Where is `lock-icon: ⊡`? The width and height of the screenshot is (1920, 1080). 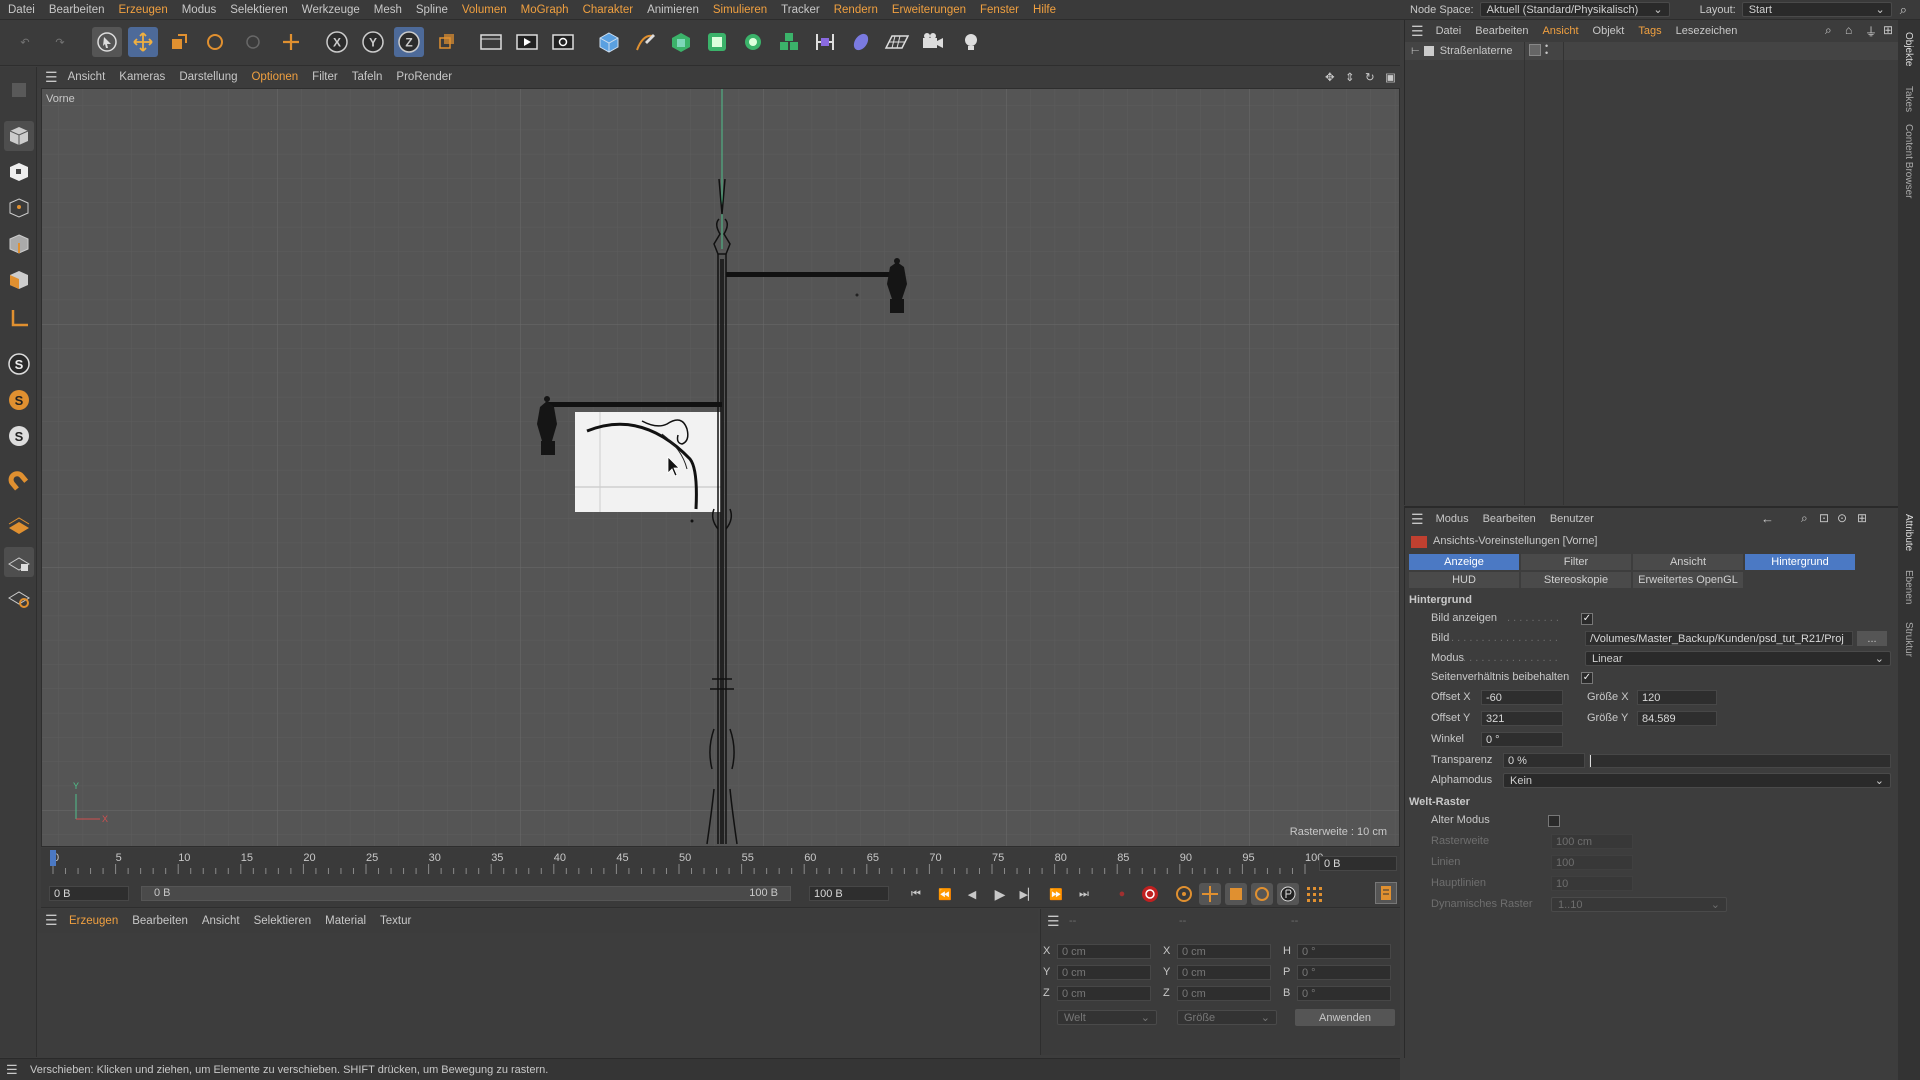
lock-icon: ⊡ is located at coordinates (1824, 518).